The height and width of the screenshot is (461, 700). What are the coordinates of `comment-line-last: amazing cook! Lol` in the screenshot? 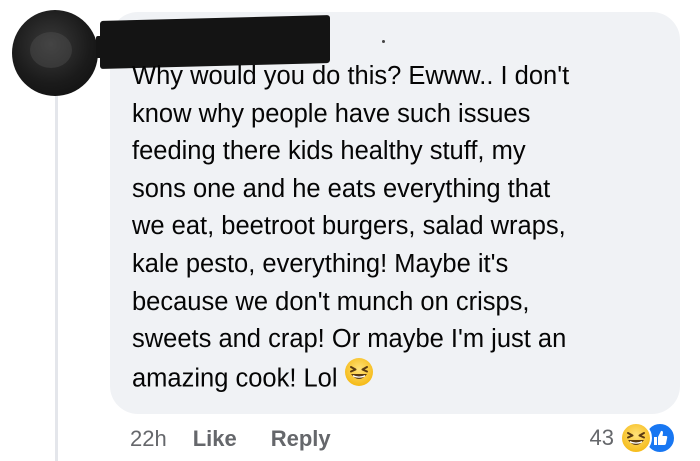 It's located at (402, 379).